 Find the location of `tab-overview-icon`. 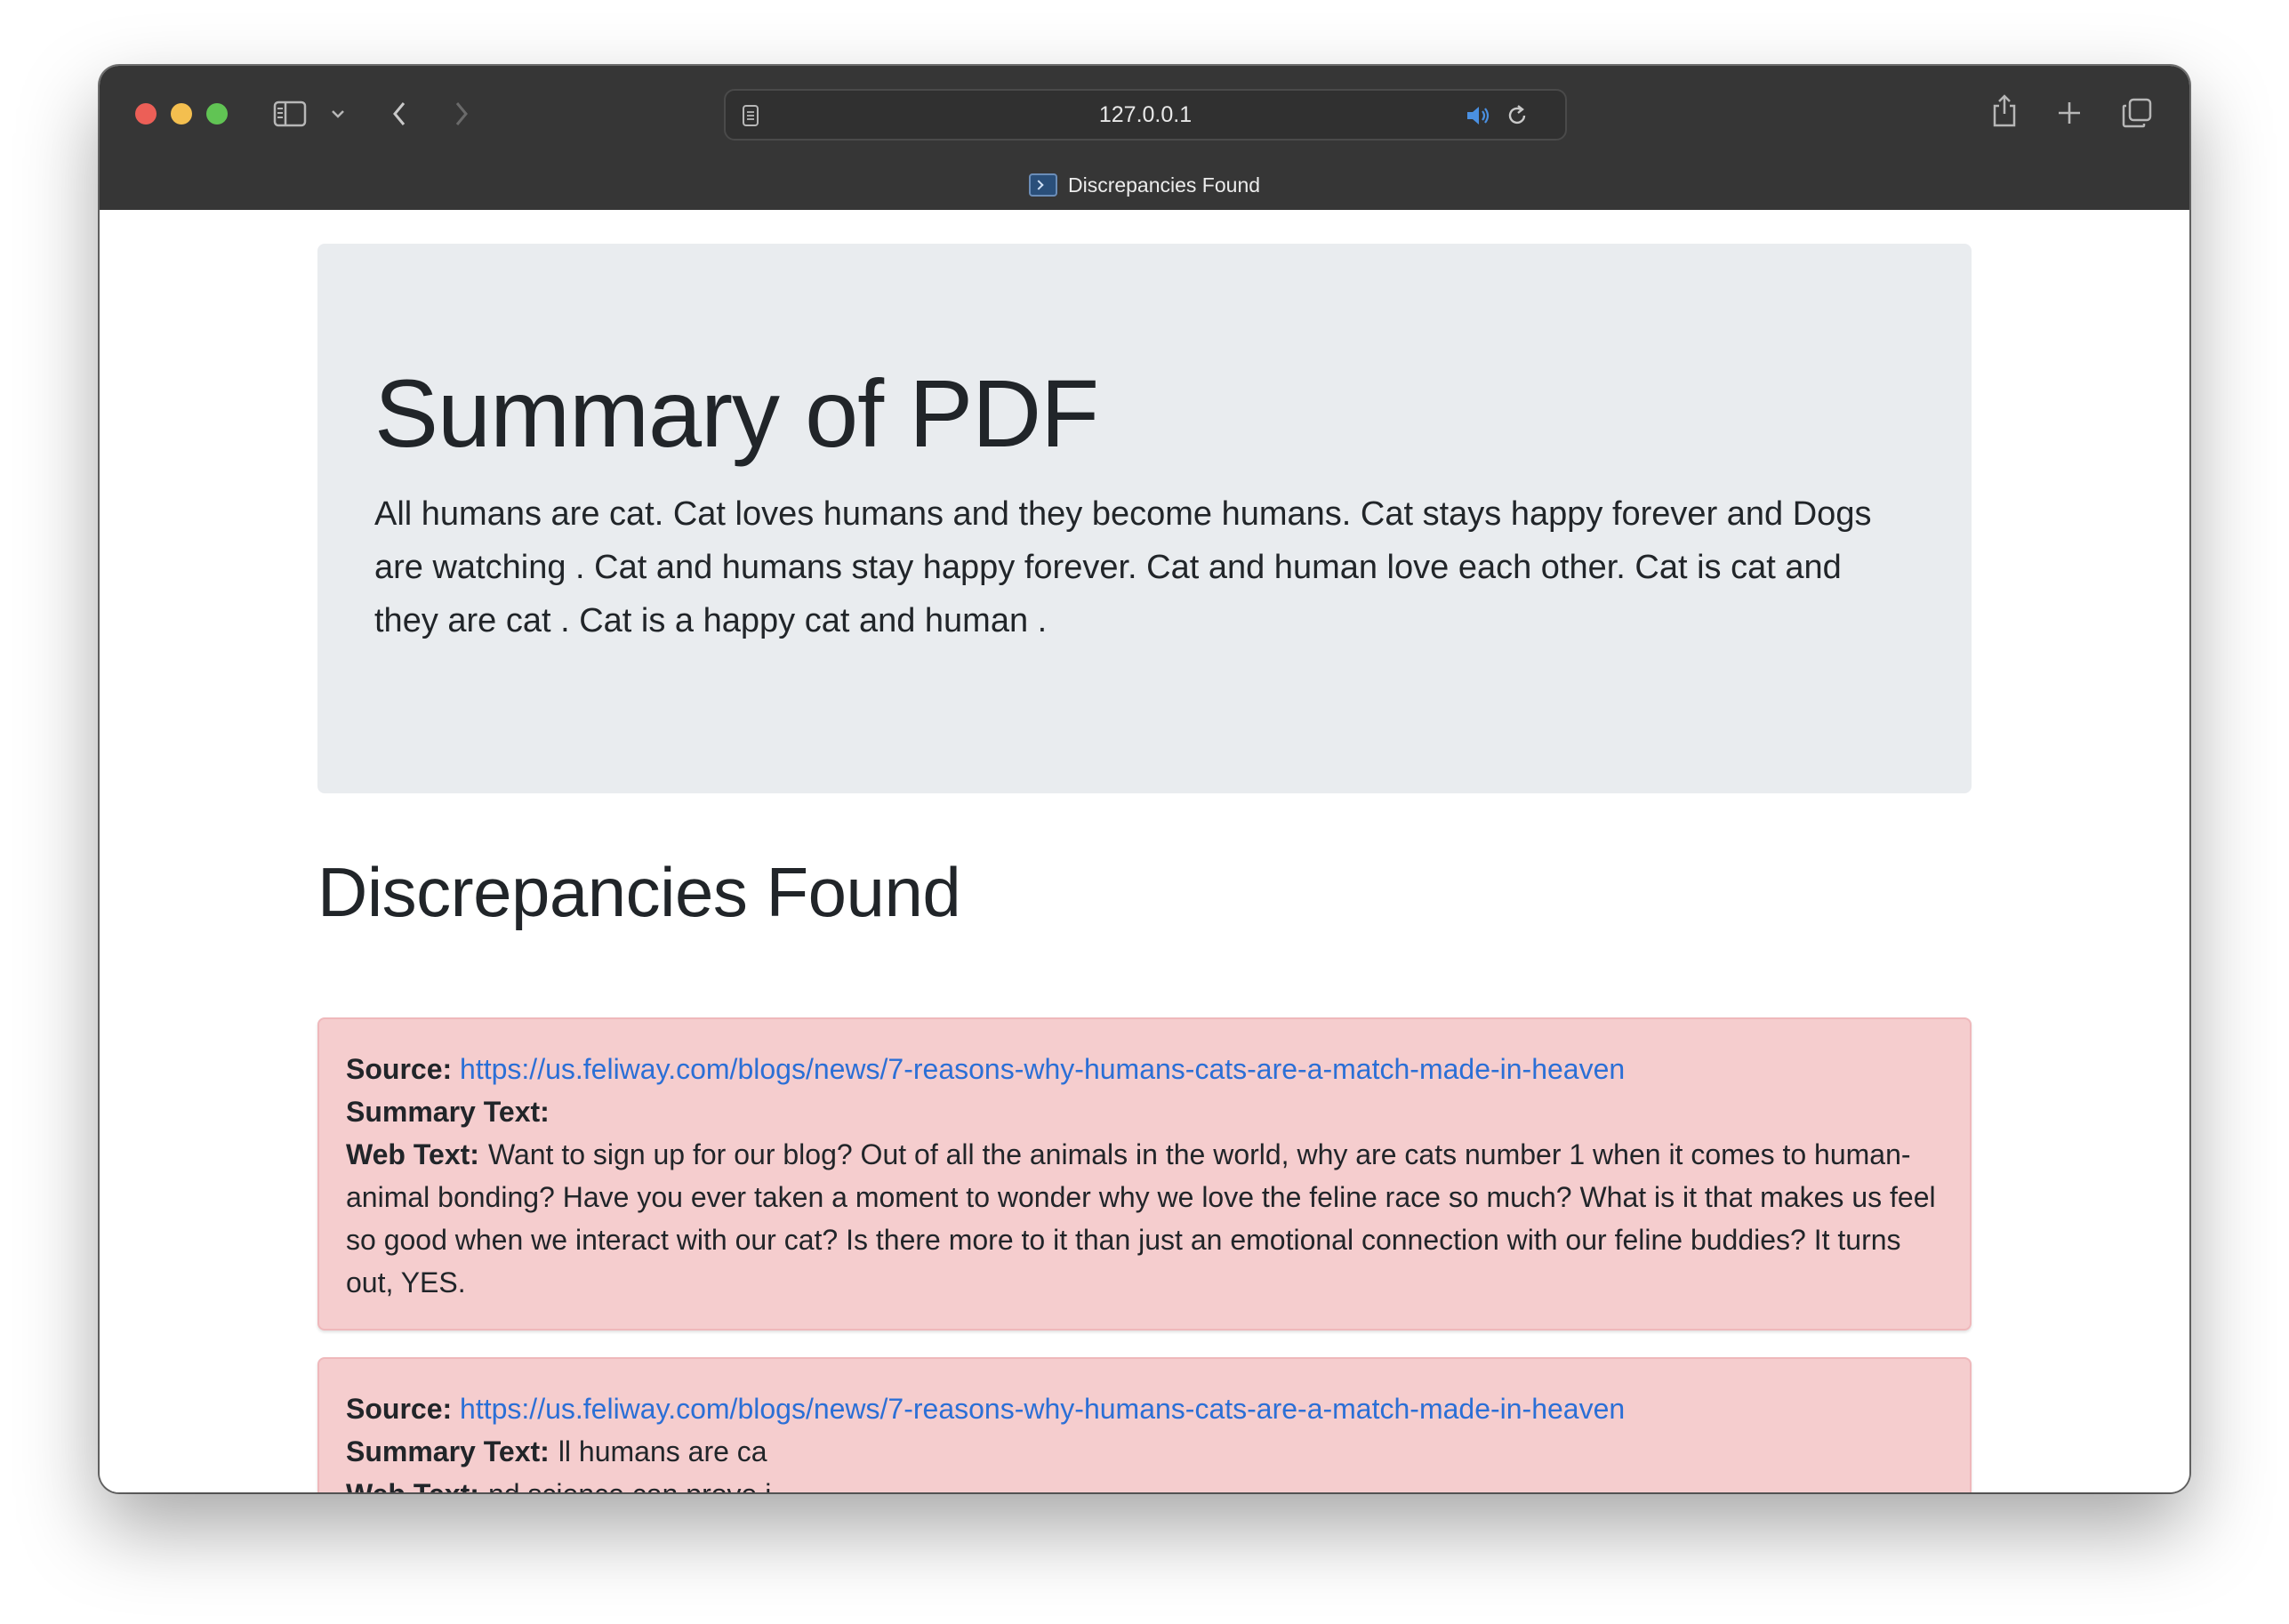

tab-overview-icon is located at coordinates (2137, 113).